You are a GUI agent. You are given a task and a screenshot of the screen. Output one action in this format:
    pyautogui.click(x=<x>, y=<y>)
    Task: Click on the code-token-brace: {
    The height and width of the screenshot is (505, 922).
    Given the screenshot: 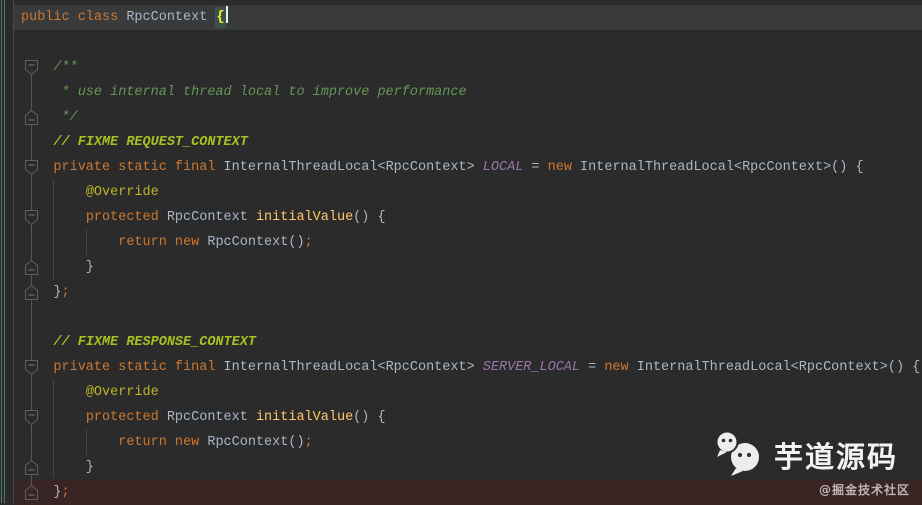 What is the action you would take?
    pyautogui.click(x=220, y=17)
    